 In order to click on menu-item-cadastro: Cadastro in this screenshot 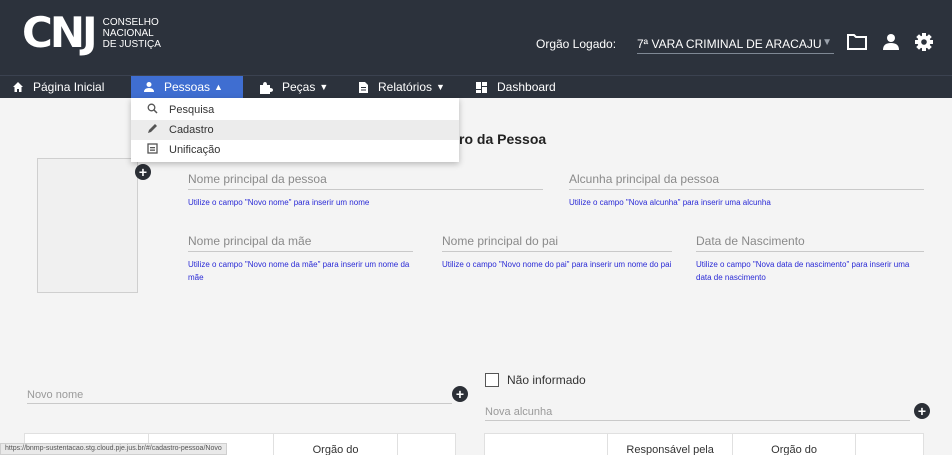, I will do `click(295, 130)`.